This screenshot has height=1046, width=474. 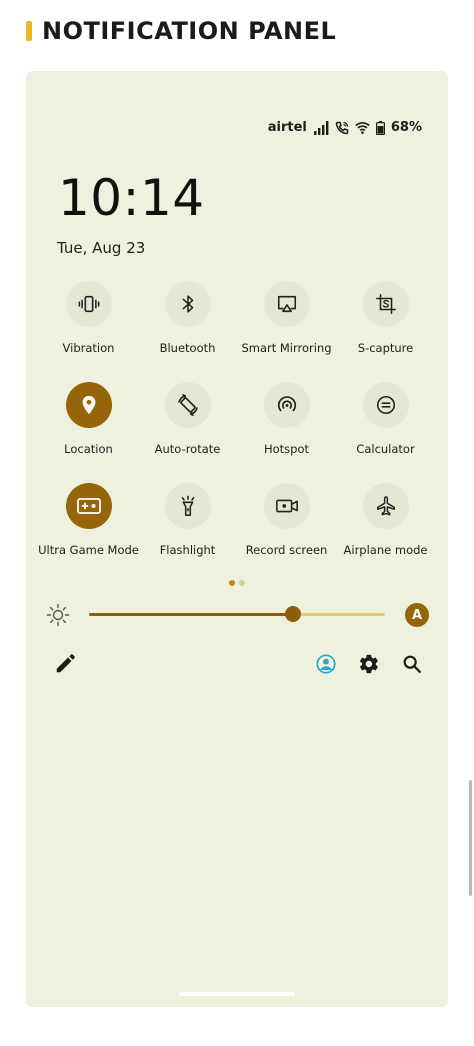 I want to click on wifi-icon, so click(x=362, y=127).